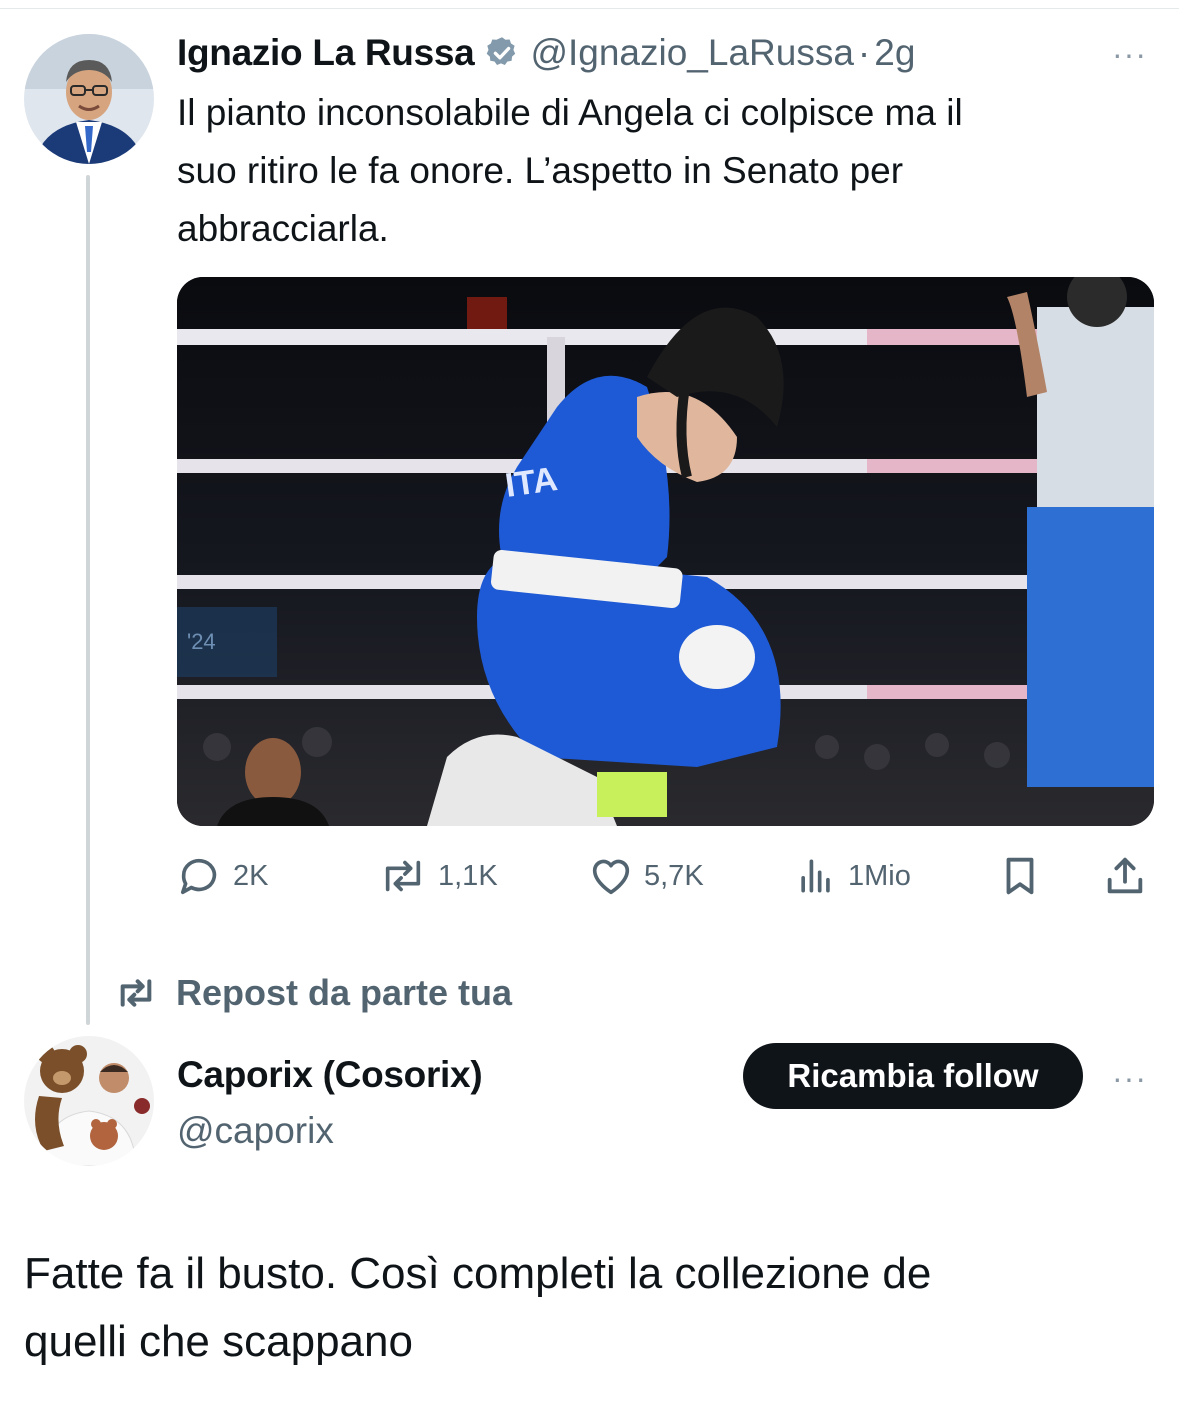 Image resolution: width=1179 pixels, height=1409 pixels. I want to click on more-options-icon: ···, so click(1129, 54).